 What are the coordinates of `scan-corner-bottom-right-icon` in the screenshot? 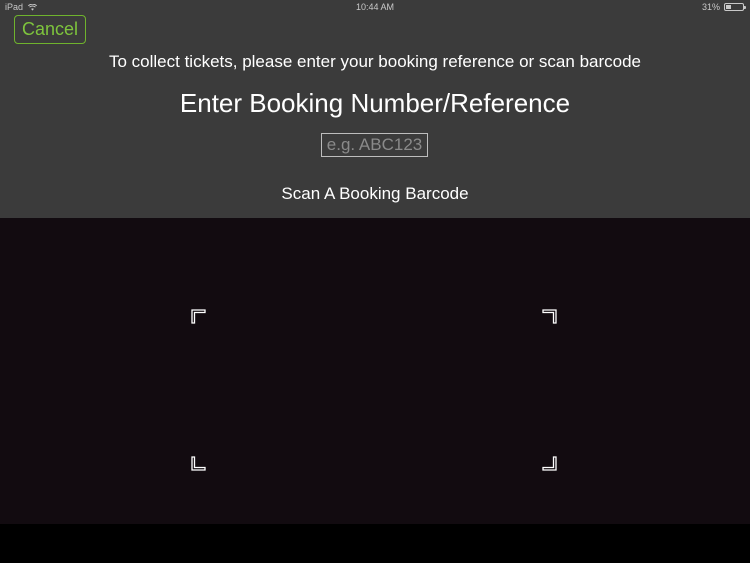 It's located at (549, 463).